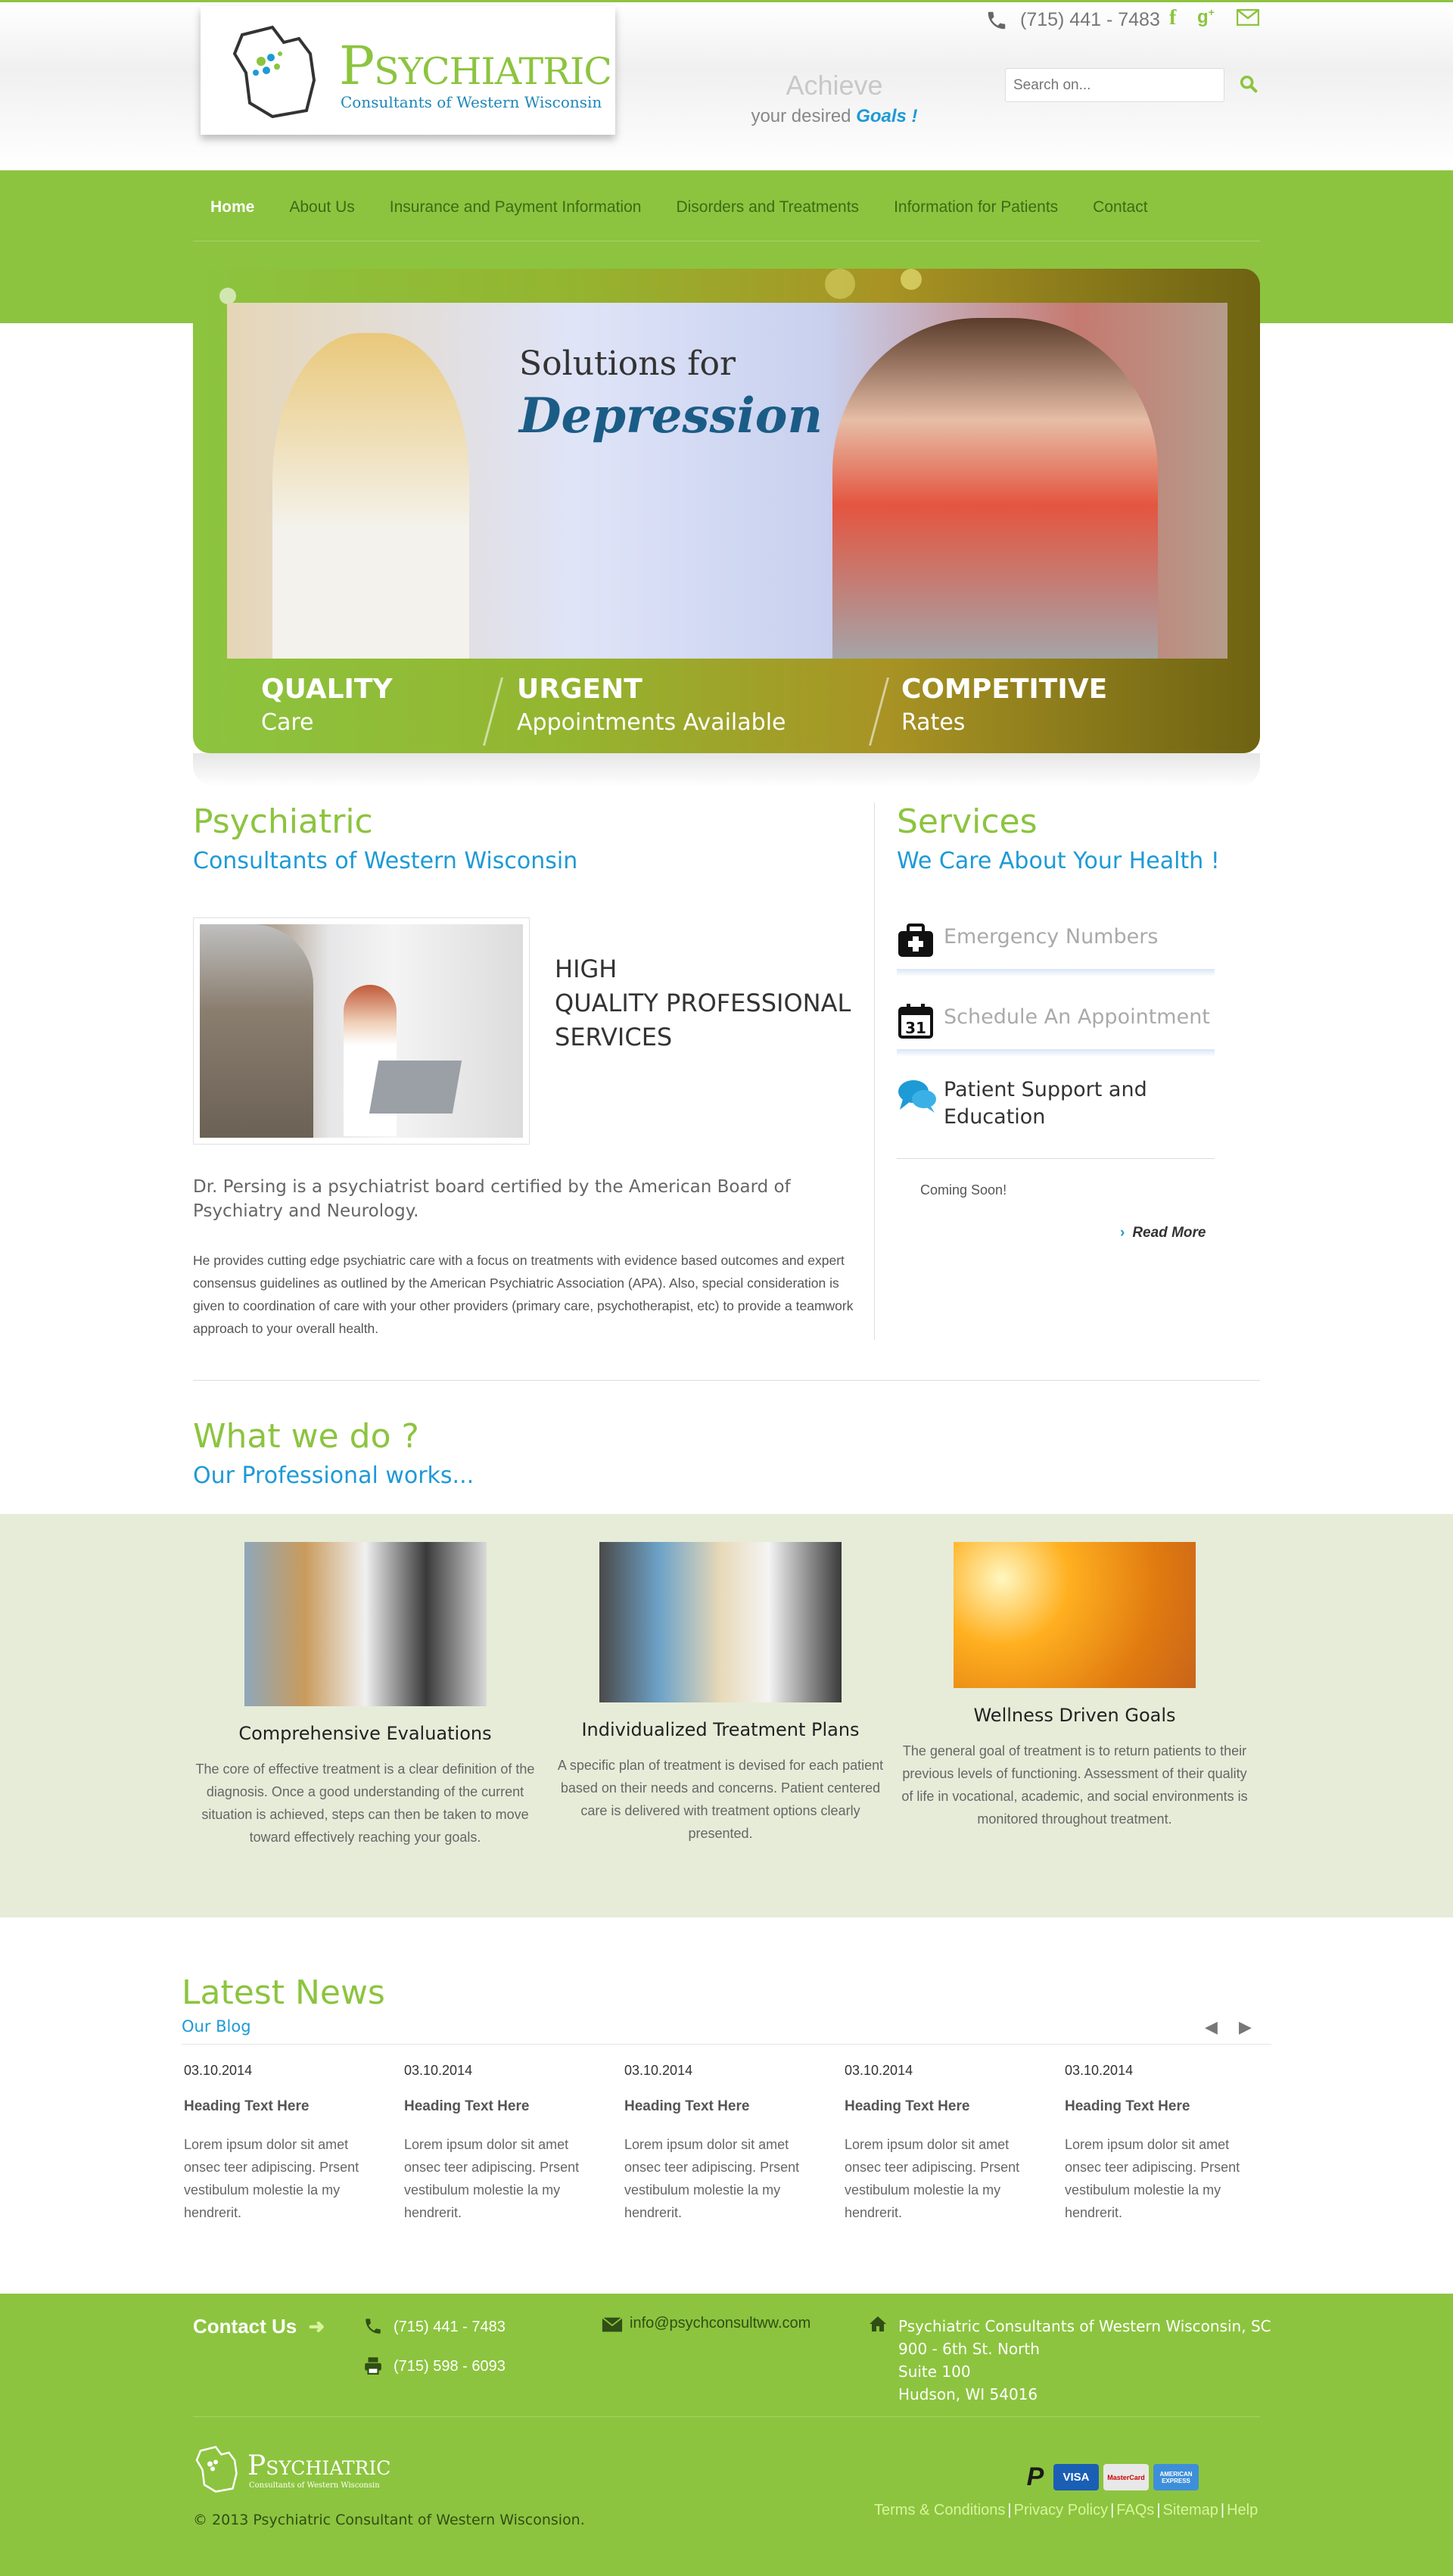  What do you see at coordinates (726, 2044) in the screenshot?
I see `news-divider` at bounding box center [726, 2044].